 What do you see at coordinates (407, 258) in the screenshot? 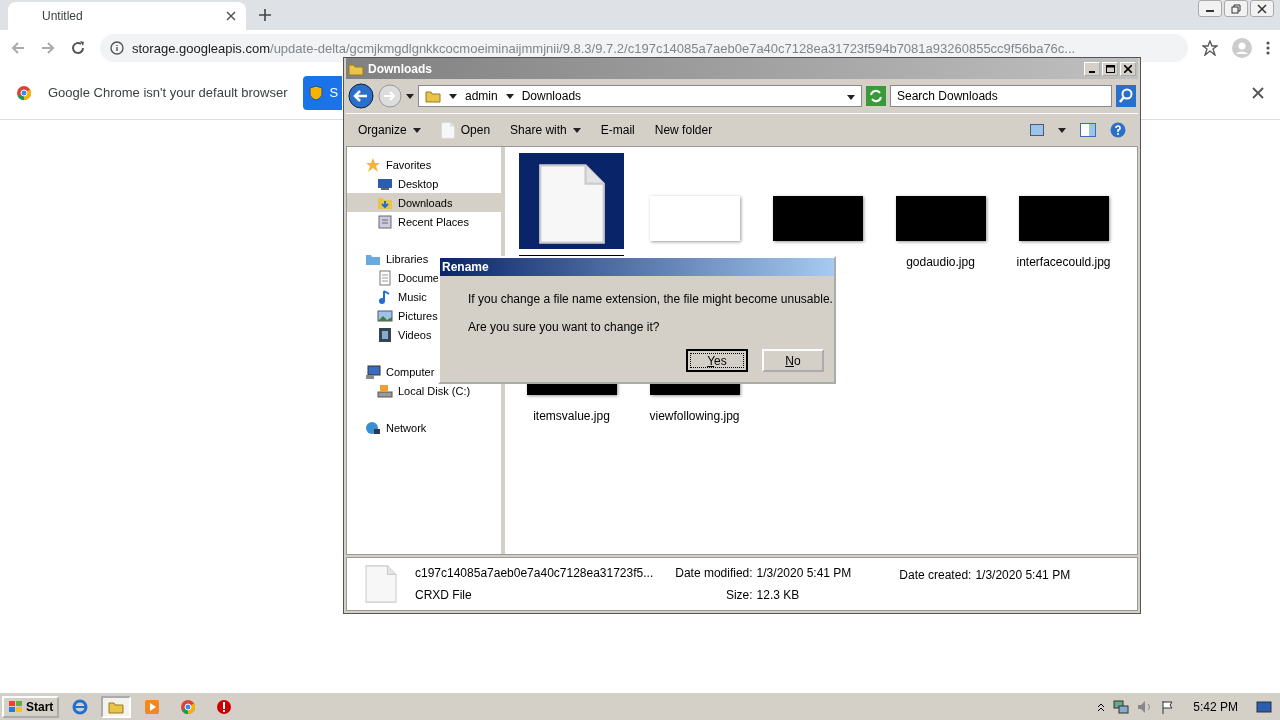
I see `nav-label: Libraries` at bounding box center [407, 258].